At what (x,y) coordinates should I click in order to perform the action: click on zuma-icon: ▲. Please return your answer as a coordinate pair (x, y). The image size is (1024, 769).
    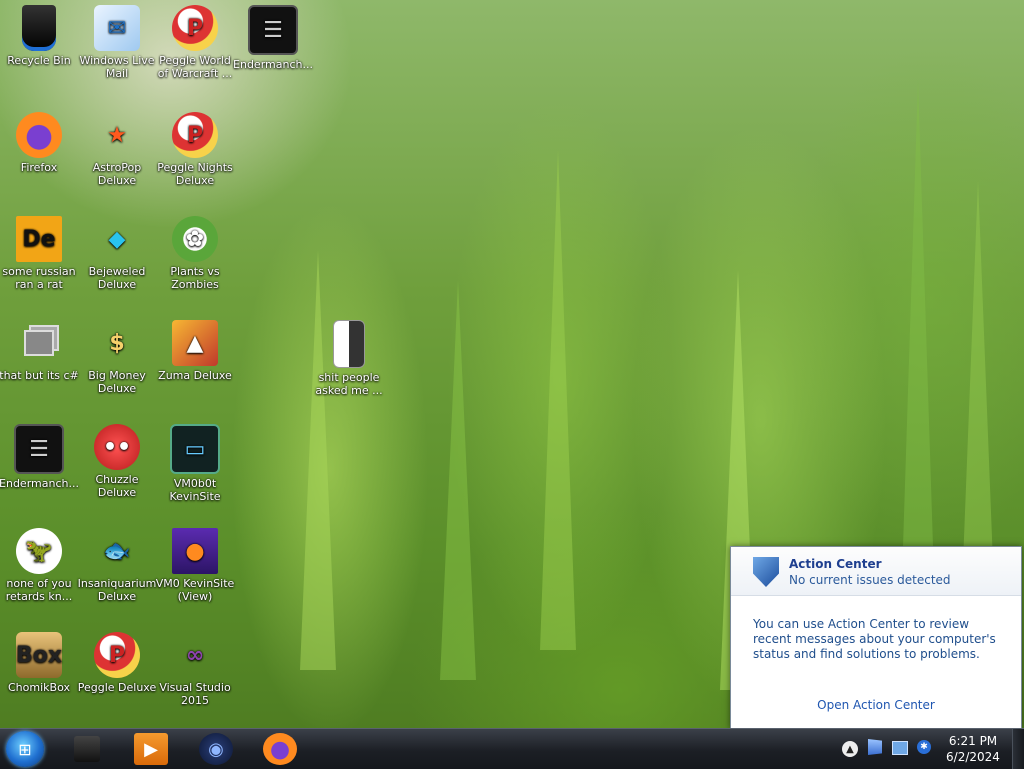
    Looking at the image, I should click on (195, 343).